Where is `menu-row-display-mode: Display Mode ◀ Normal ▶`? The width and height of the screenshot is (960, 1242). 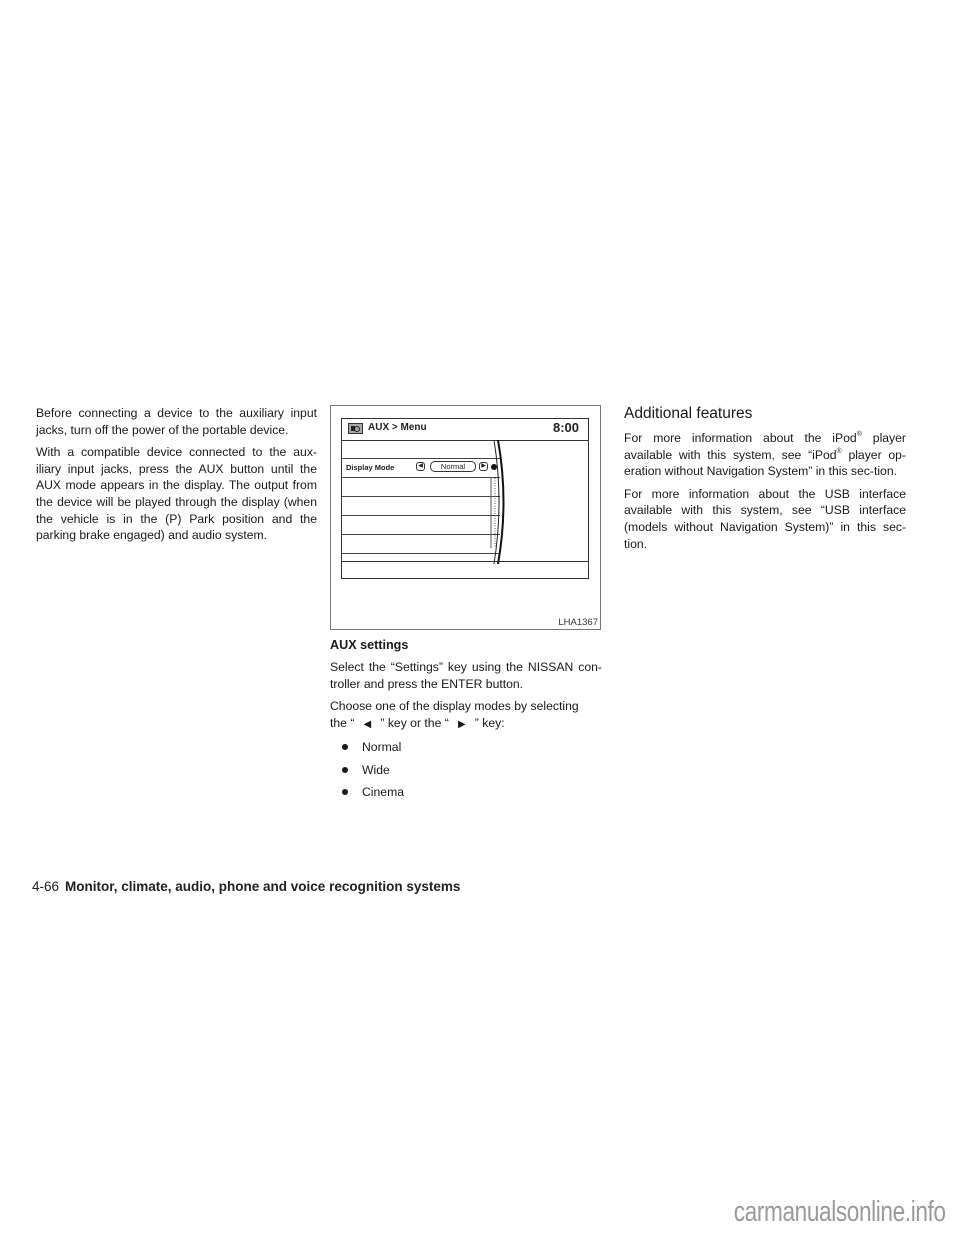 menu-row-display-mode: Display Mode ◀ Normal ▶ is located at coordinates (421, 468).